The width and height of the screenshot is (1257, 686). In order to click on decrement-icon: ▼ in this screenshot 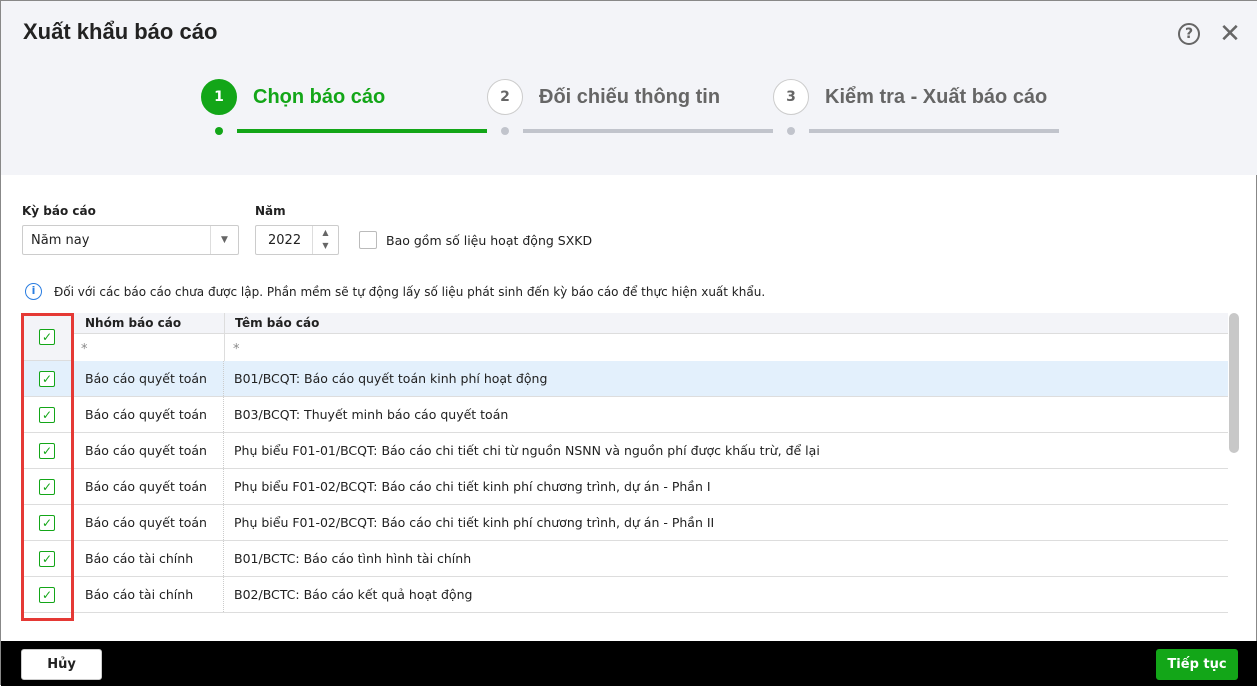, I will do `click(325, 245)`.